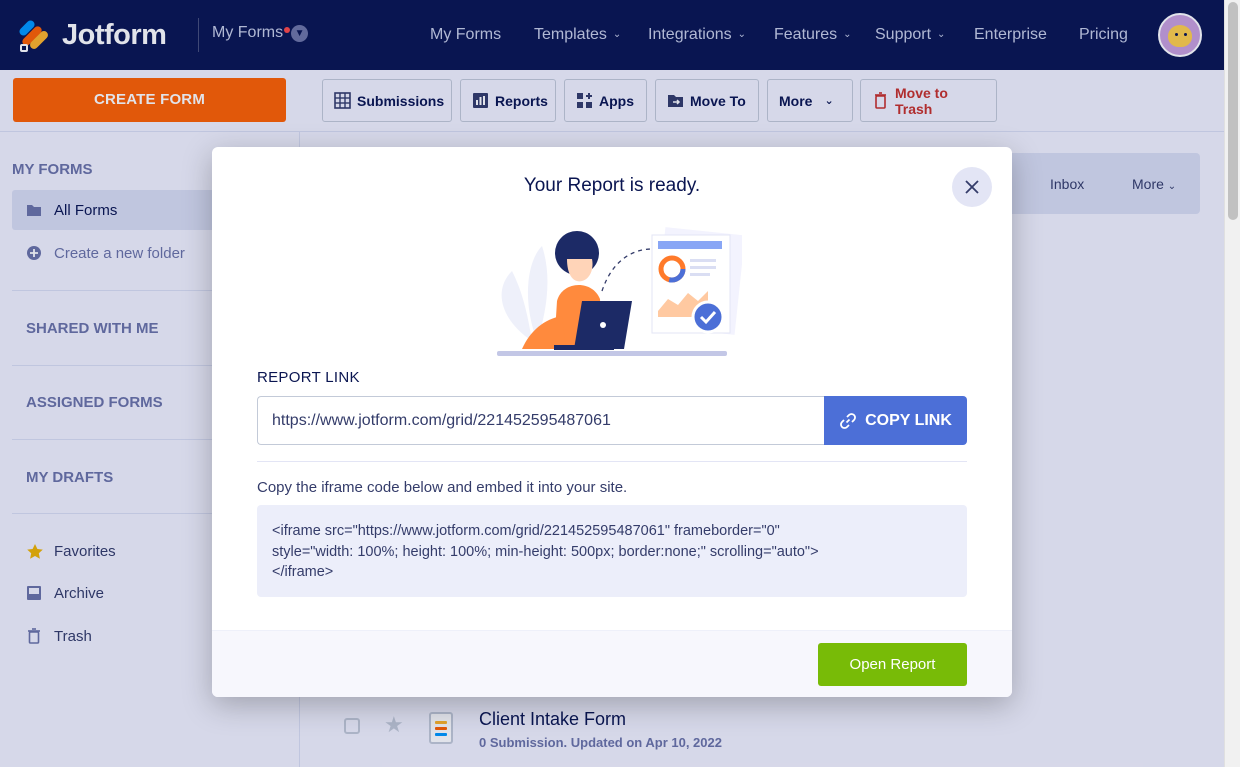  I want to click on copy-link-label: COPY LINK, so click(908, 420).